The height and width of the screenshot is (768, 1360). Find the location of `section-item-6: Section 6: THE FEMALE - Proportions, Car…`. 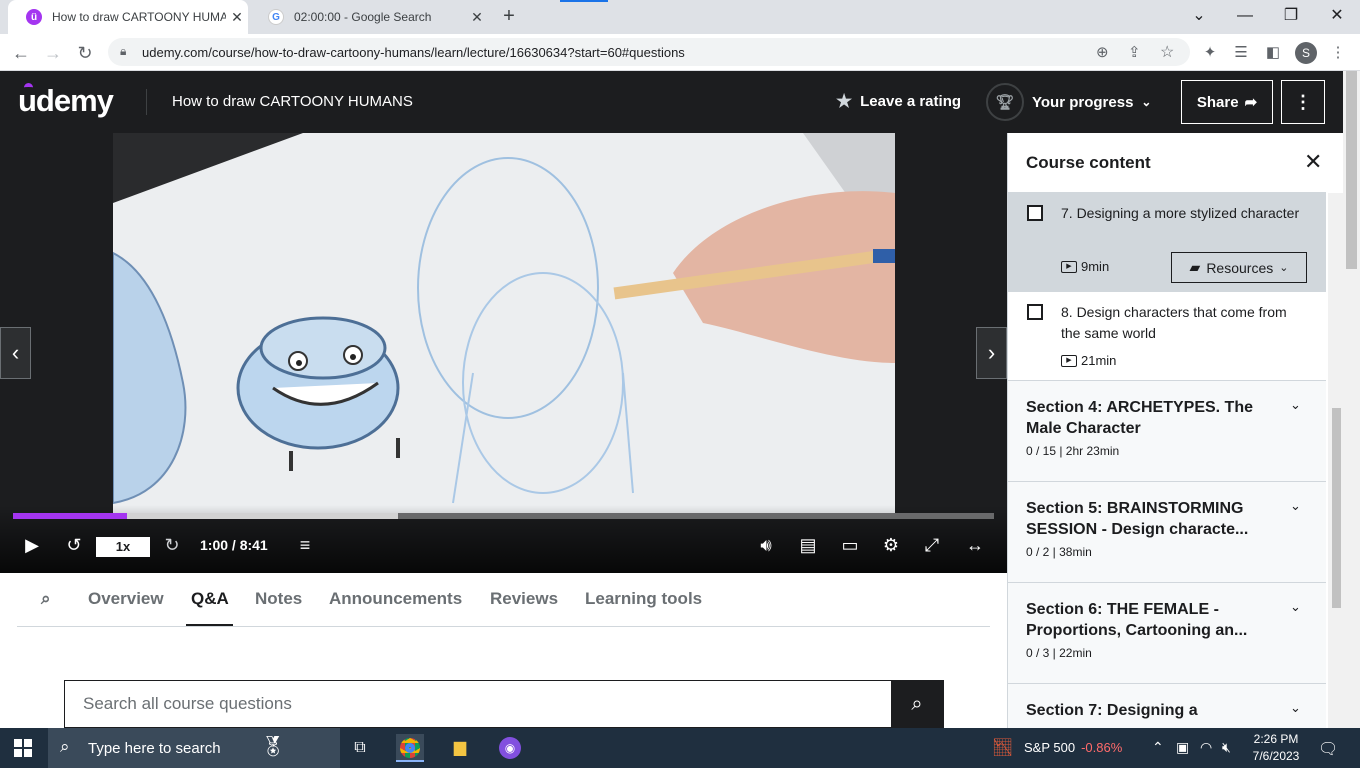

section-item-6: Section 6: THE FEMALE - Proportions, Car… is located at coordinates (1167, 633).